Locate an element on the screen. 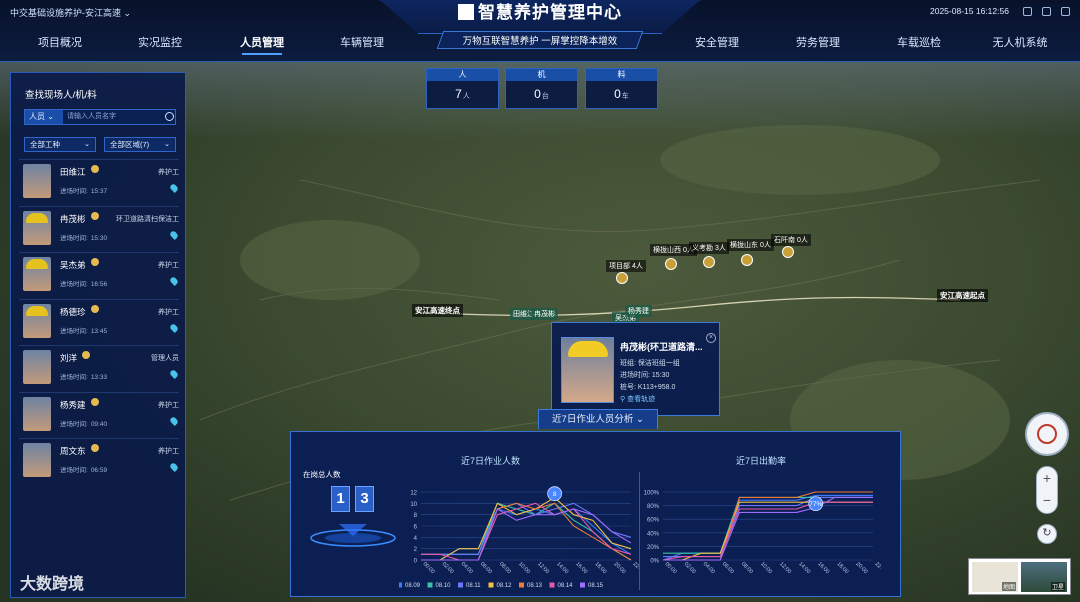 This screenshot has height=602, width=1080. map-label-end: 安江高速终点 is located at coordinates (437, 310).